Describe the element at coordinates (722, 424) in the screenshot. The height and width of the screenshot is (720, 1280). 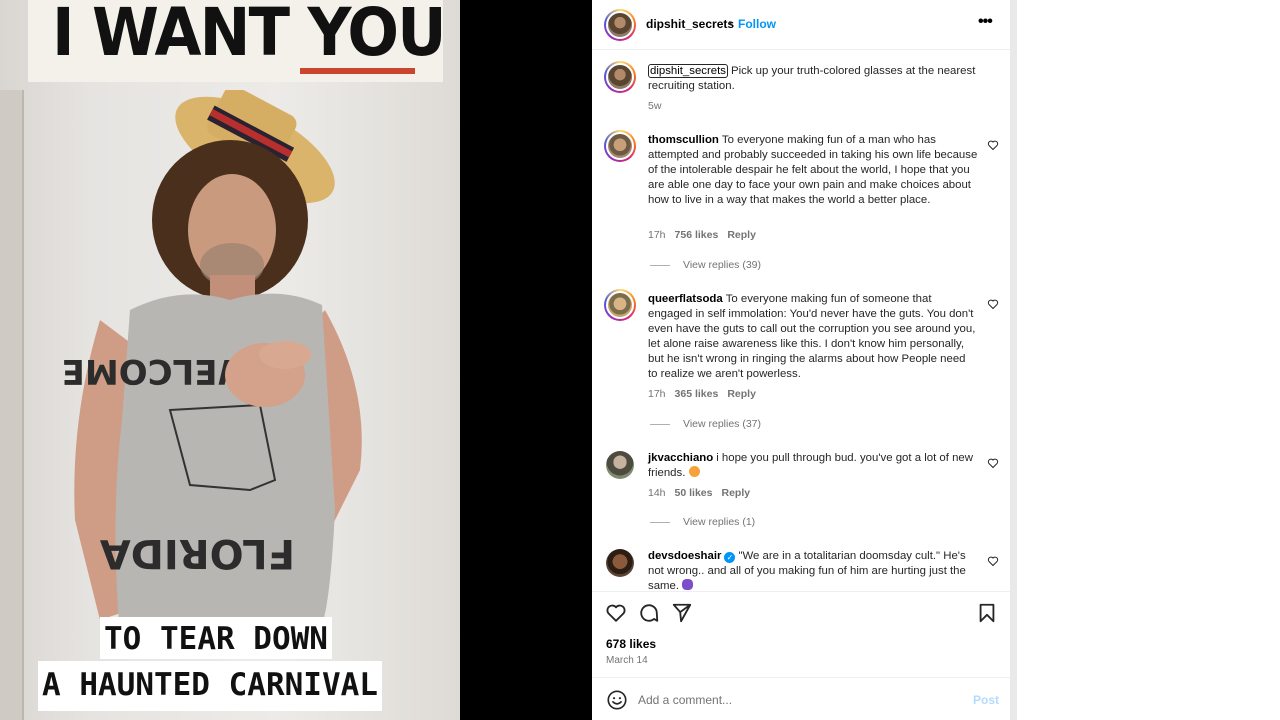
I see `view-replies-label: View replies (37)` at that location.